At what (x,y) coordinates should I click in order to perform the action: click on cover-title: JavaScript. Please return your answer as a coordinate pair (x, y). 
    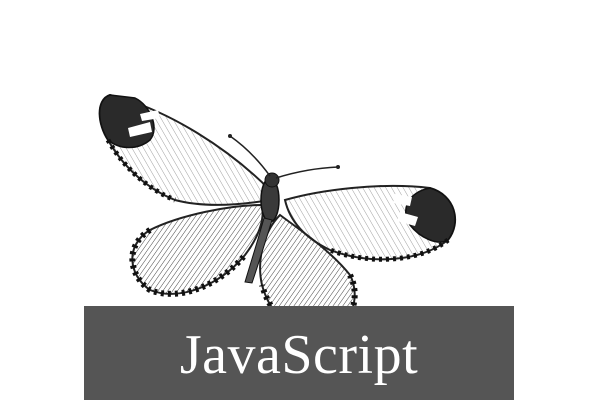
    Looking at the image, I should click on (299, 355).